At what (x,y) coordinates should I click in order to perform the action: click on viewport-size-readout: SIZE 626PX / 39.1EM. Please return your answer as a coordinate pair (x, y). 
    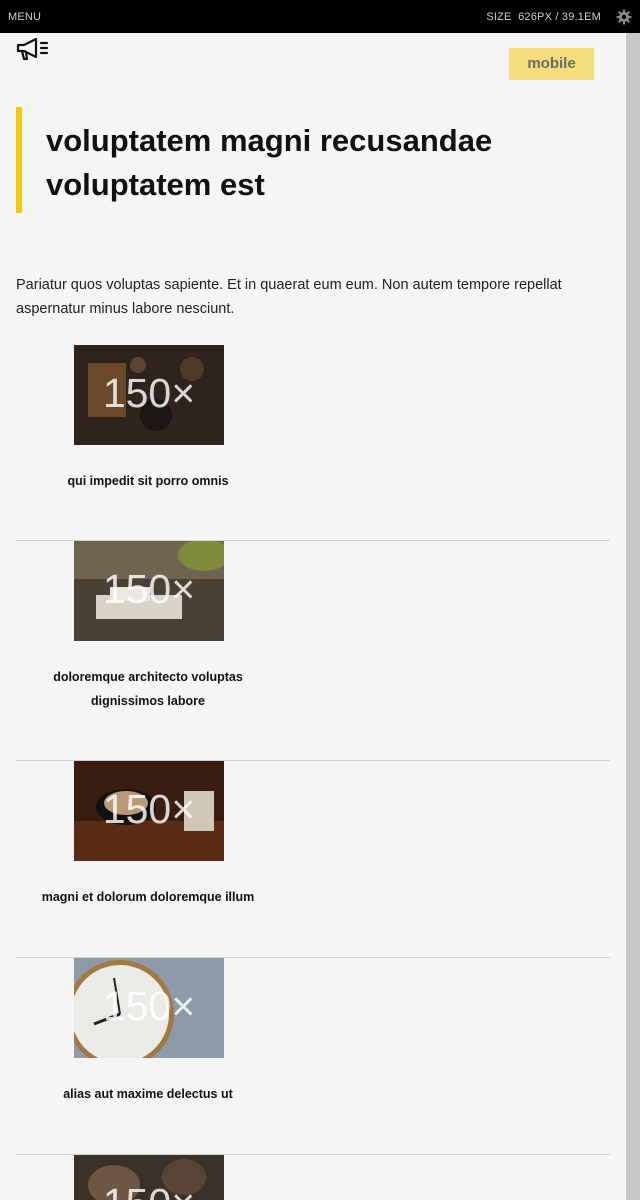
    Looking at the image, I should click on (543, 17).